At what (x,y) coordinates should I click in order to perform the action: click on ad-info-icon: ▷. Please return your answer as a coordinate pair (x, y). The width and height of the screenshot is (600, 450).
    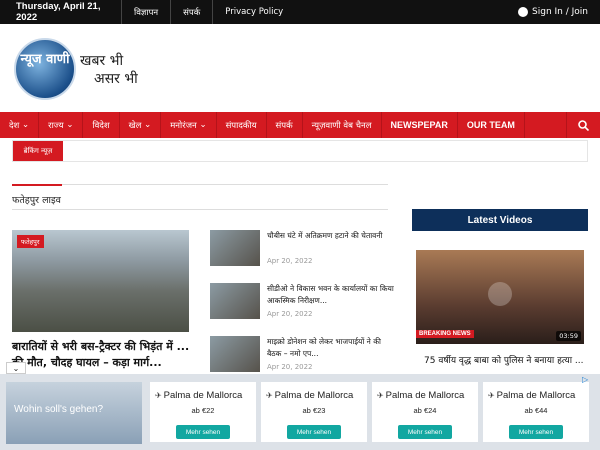
    Looking at the image, I should click on (587, 380).